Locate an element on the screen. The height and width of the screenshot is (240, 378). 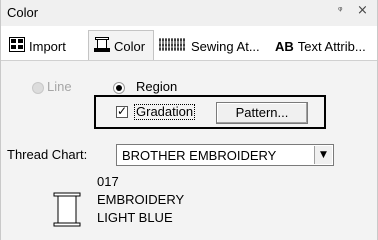
thread-spool-icon is located at coordinates (67, 212).